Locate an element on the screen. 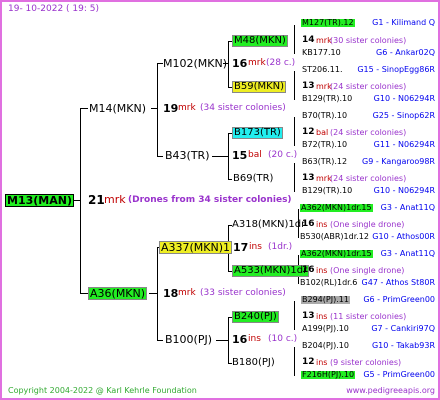  root-queen-name: M13(MAN) is located at coordinates (39, 200).